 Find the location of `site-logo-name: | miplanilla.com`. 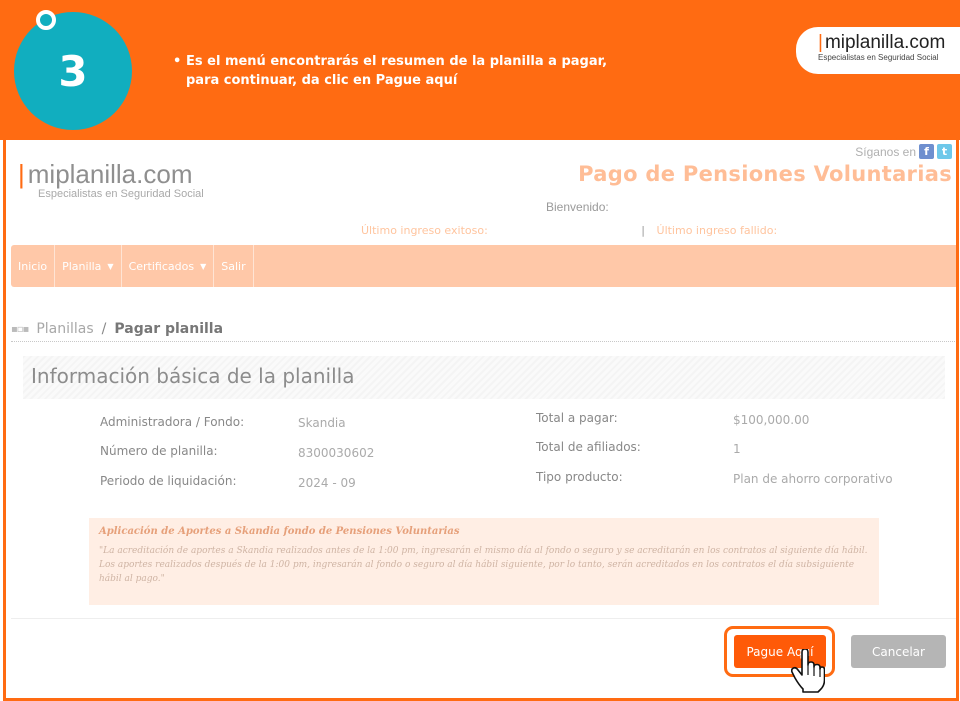

site-logo-name: | miplanilla.com is located at coordinates (105, 174).